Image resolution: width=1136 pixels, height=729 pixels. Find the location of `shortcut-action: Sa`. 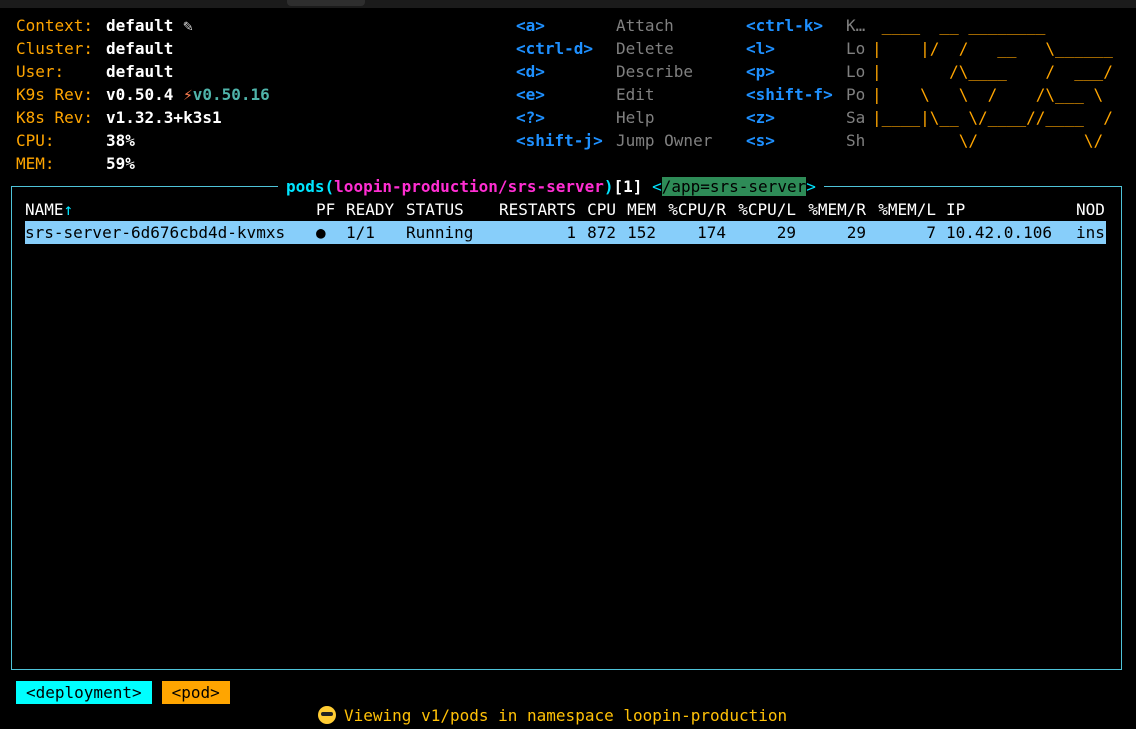

shortcut-action: Sa is located at coordinates (856, 117).